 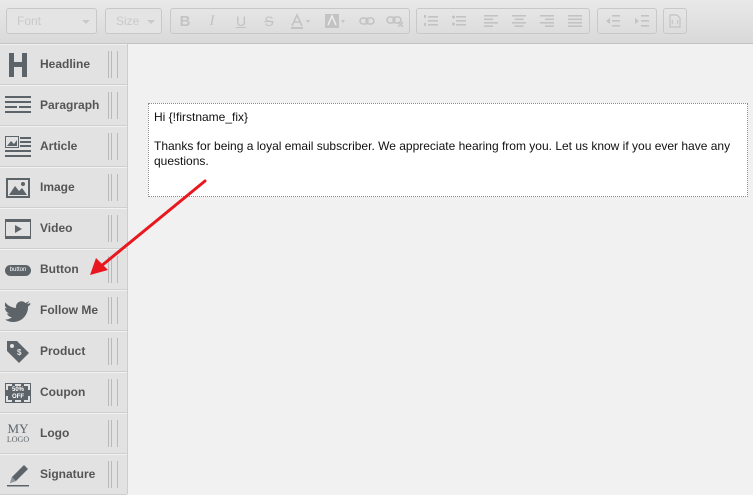 What do you see at coordinates (152, 224) in the screenshot?
I see `annotation-arrow-shaft` at bounding box center [152, 224].